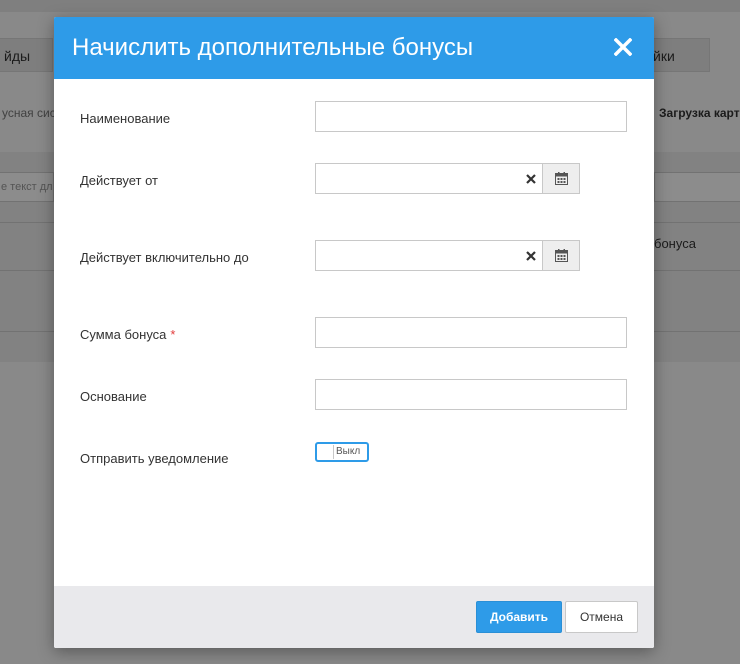  I want to click on required-mark: *, so click(173, 334).